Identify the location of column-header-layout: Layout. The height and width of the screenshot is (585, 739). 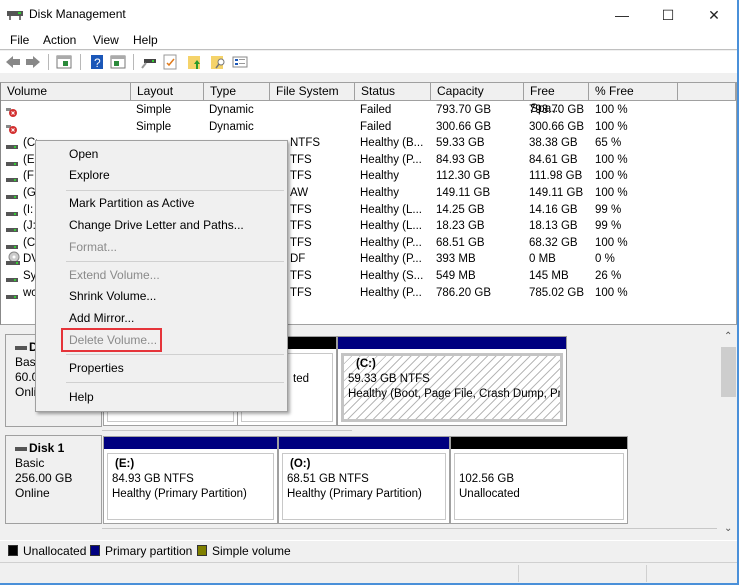
(167, 92).